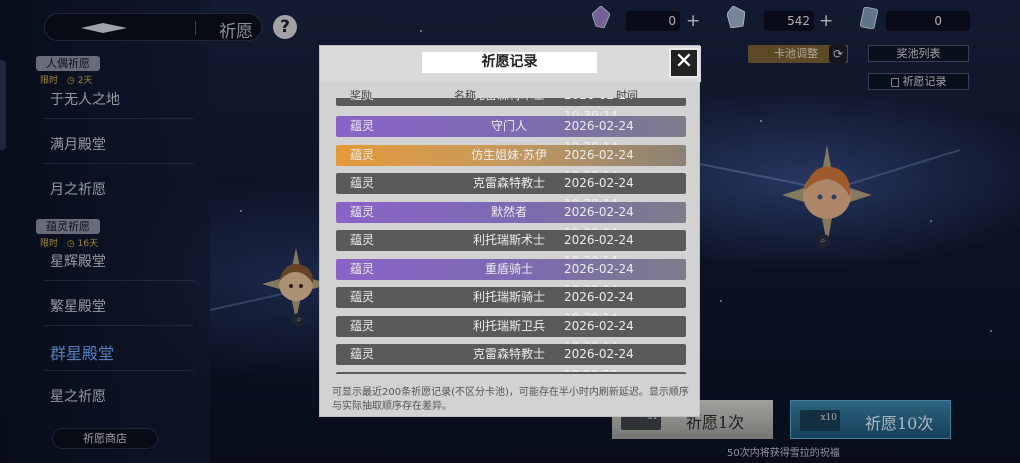 Image resolution: width=1020 pixels, height=463 pixels. What do you see at coordinates (509, 102) in the screenshot?
I see `record-name: 克雷森特术士` at bounding box center [509, 102].